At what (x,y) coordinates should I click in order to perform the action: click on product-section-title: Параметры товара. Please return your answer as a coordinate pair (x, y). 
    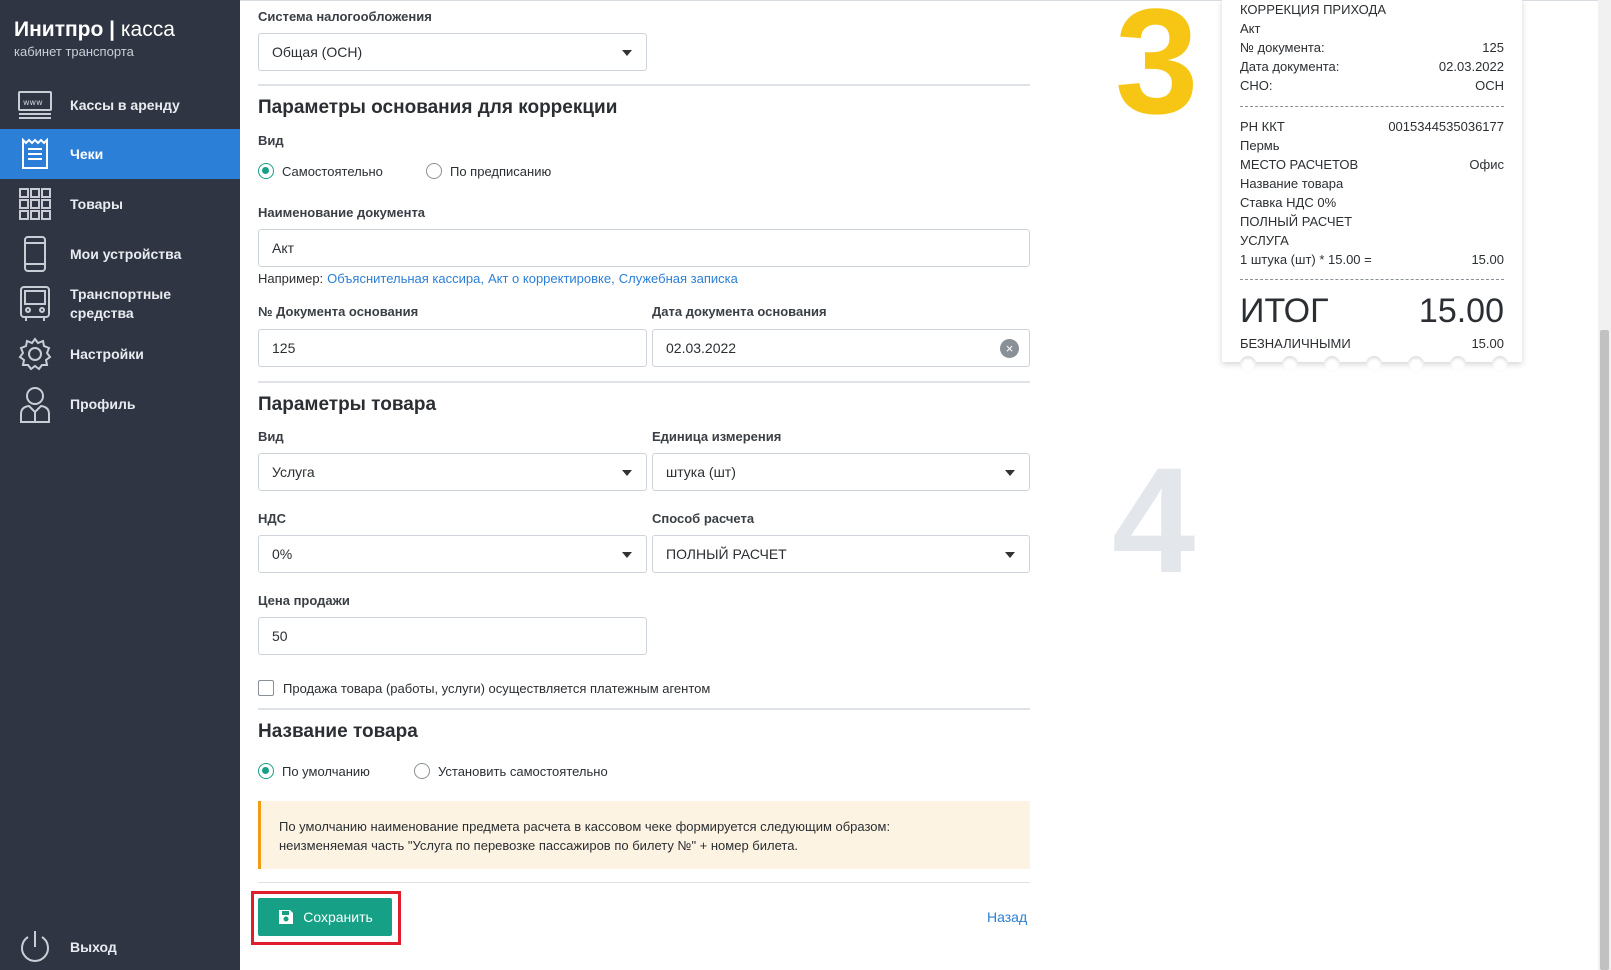
    Looking at the image, I should click on (347, 404).